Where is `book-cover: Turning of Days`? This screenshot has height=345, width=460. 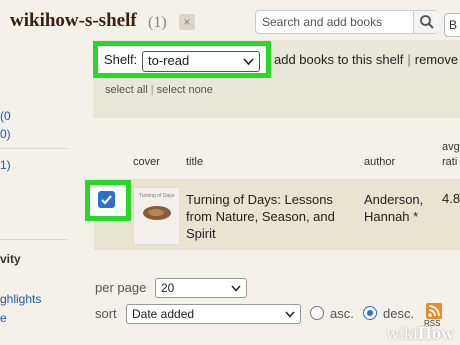
book-cover: Turning of Days is located at coordinates (156, 216).